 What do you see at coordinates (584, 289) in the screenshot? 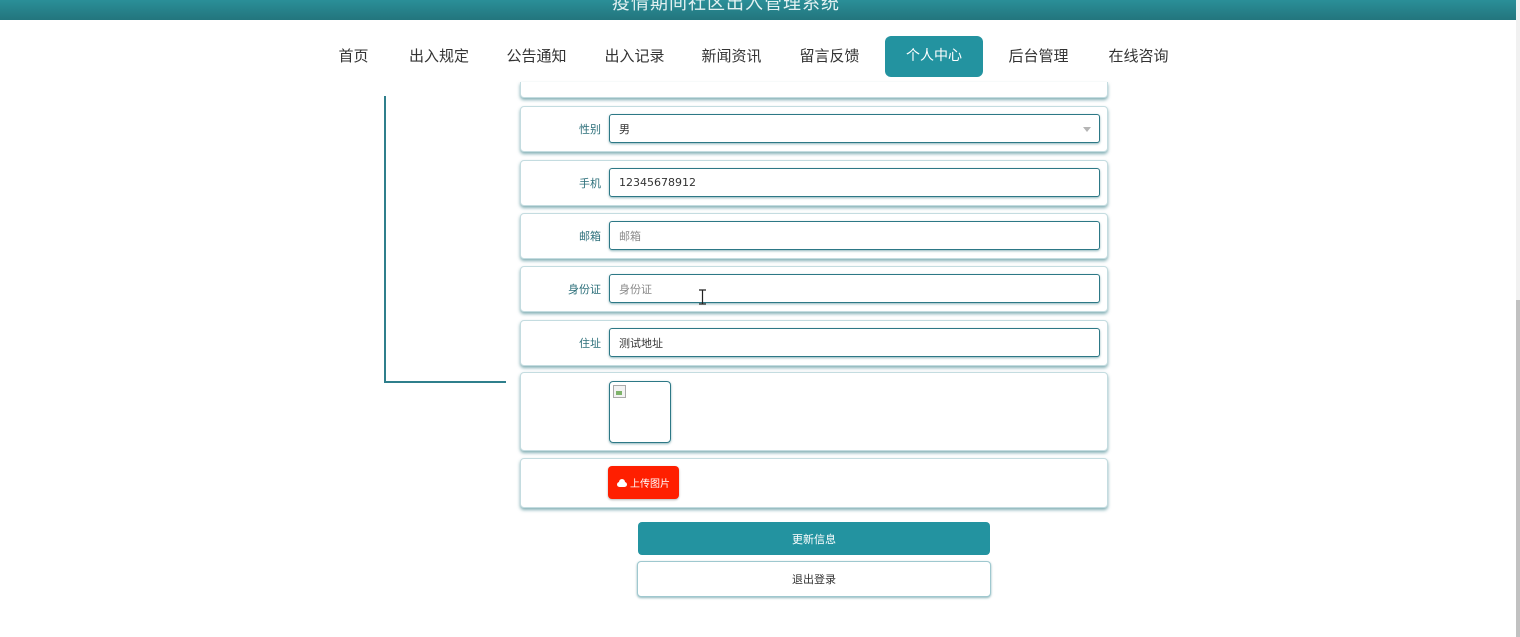
I see `idcard-label: 身份证` at bounding box center [584, 289].